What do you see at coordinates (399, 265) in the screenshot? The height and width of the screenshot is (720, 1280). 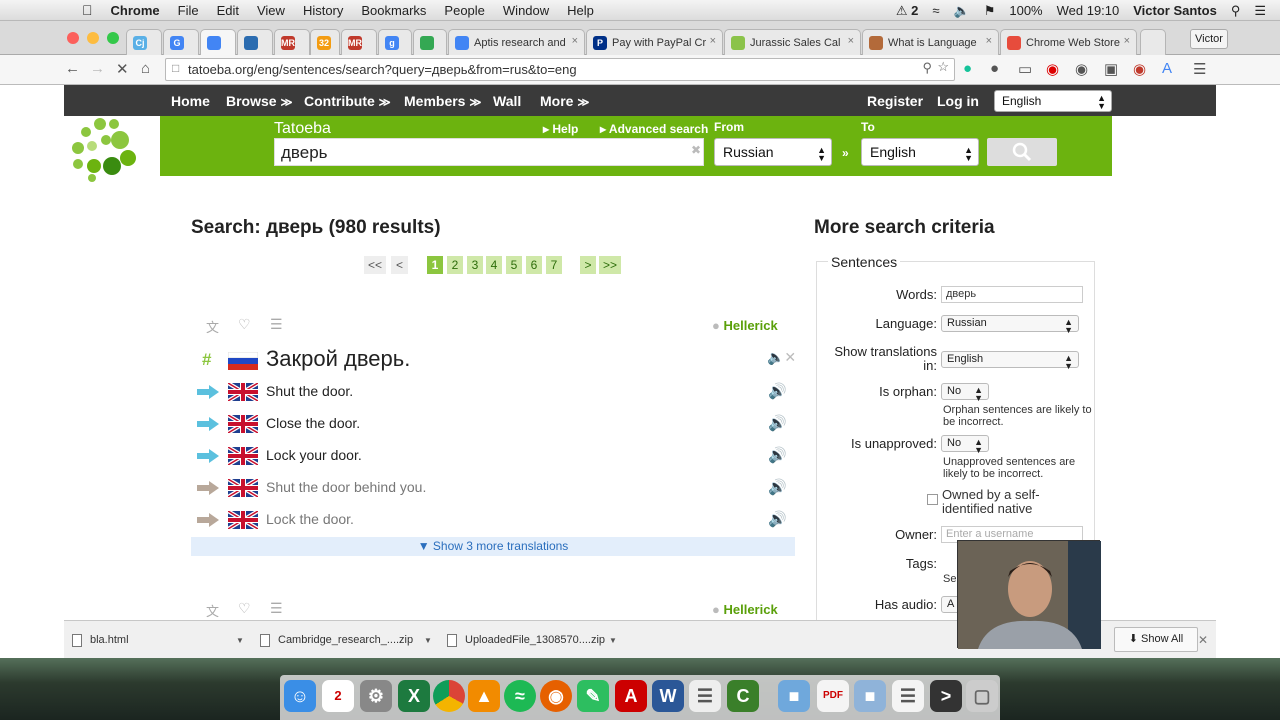 I see `pagination-prev: <` at bounding box center [399, 265].